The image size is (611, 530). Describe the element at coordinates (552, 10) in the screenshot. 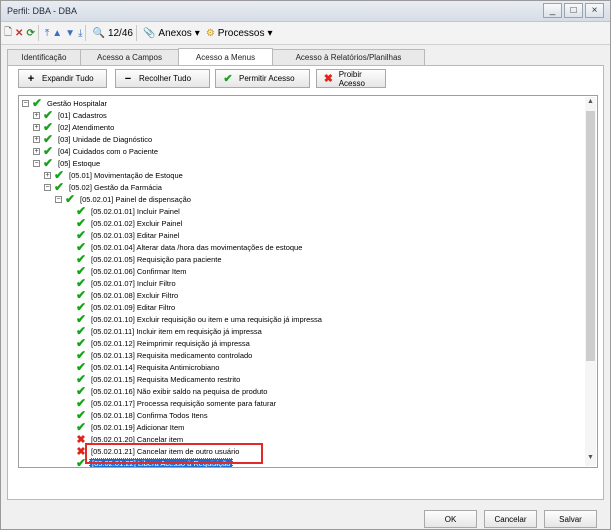

I see `minimize-button: _` at that location.